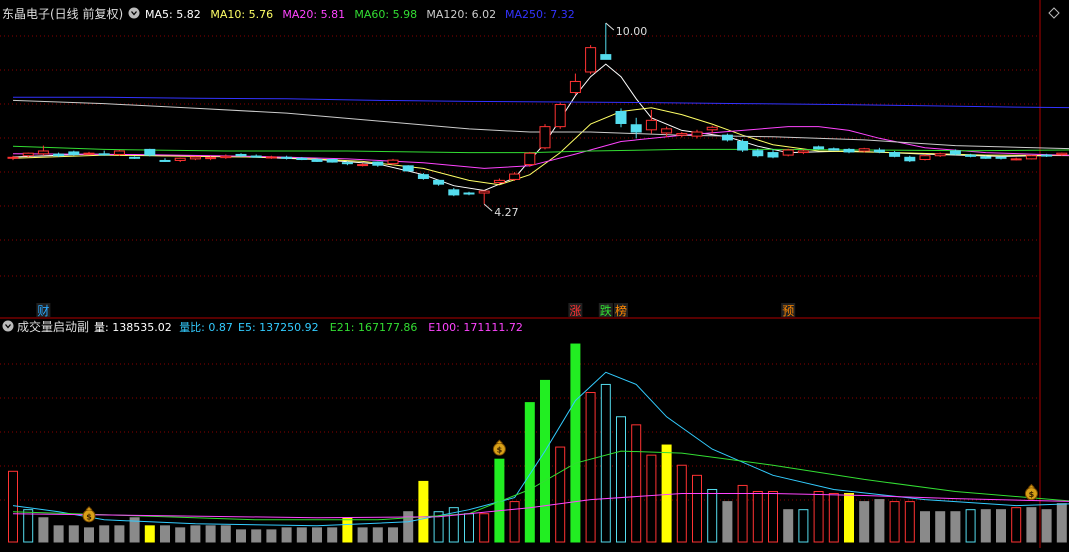 This screenshot has width=1069, height=552. What do you see at coordinates (461, 14) in the screenshot?
I see `price-indicator: MA120: 6.02` at bounding box center [461, 14].